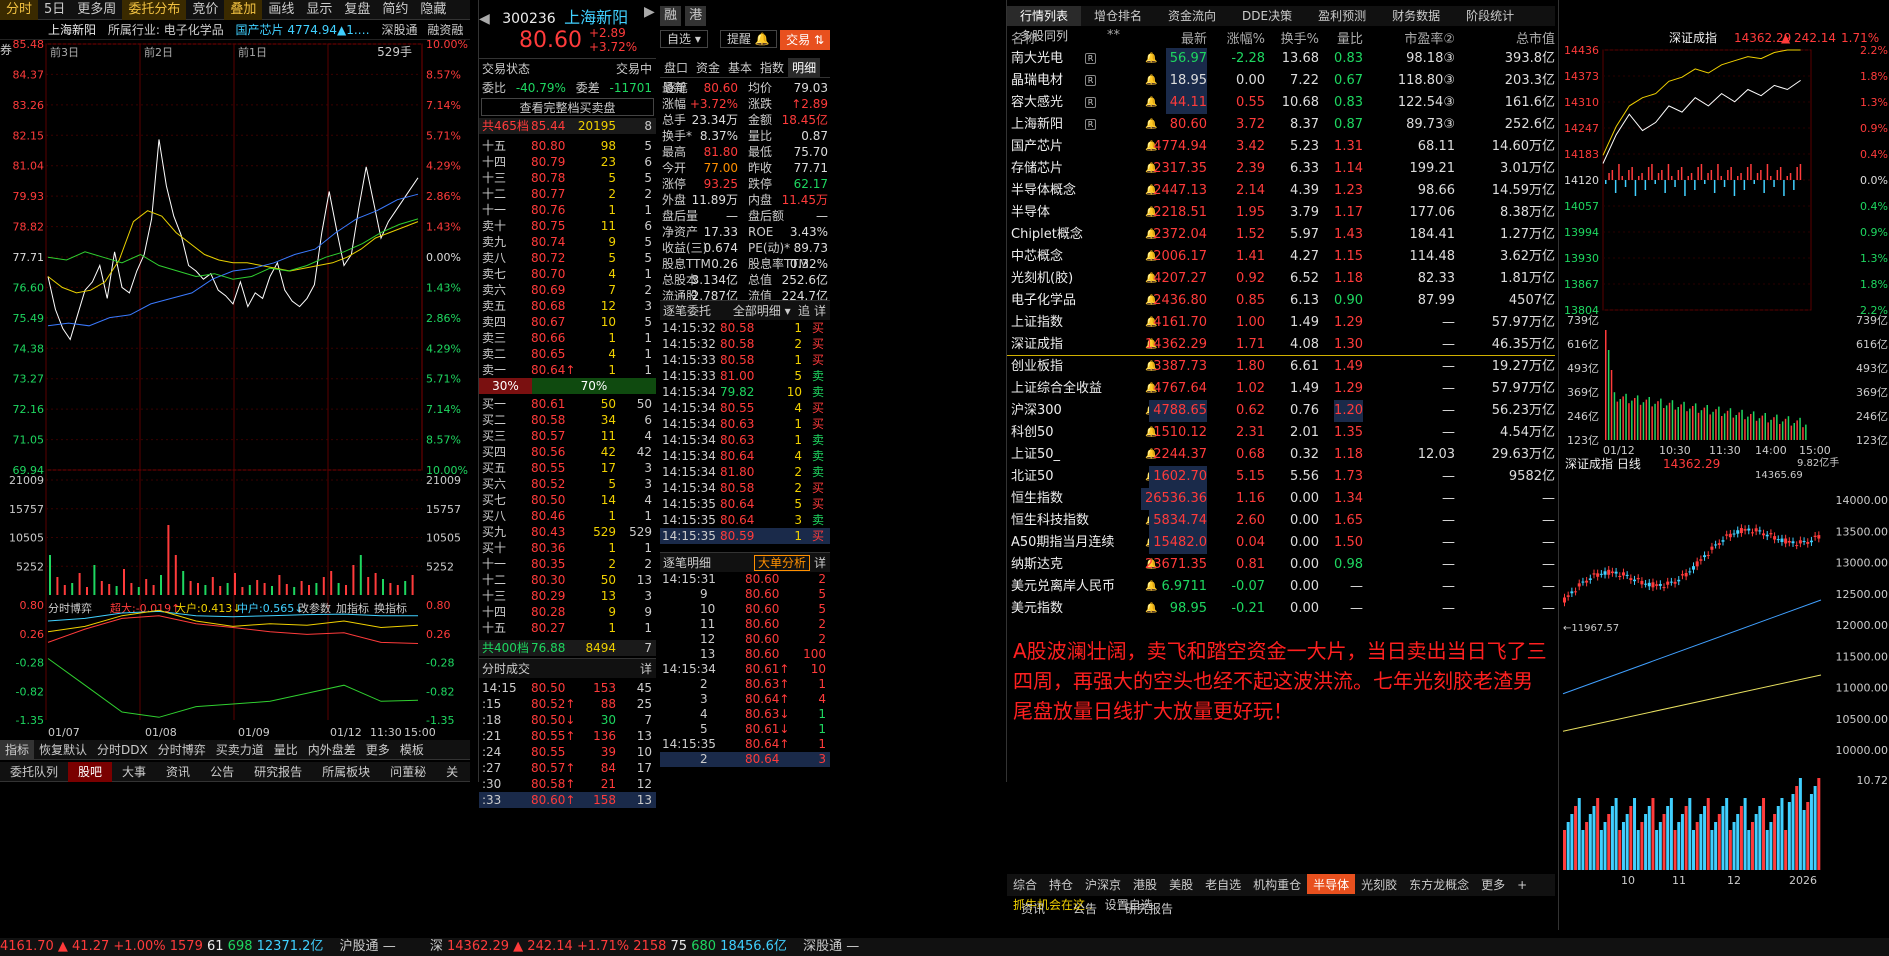 Image resolution: width=1889 pixels, height=956 pixels. What do you see at coordinates (240, 750) in the screenshot?
I see `indicator-tab: 买卖力道` at bounding box center [240, 750].